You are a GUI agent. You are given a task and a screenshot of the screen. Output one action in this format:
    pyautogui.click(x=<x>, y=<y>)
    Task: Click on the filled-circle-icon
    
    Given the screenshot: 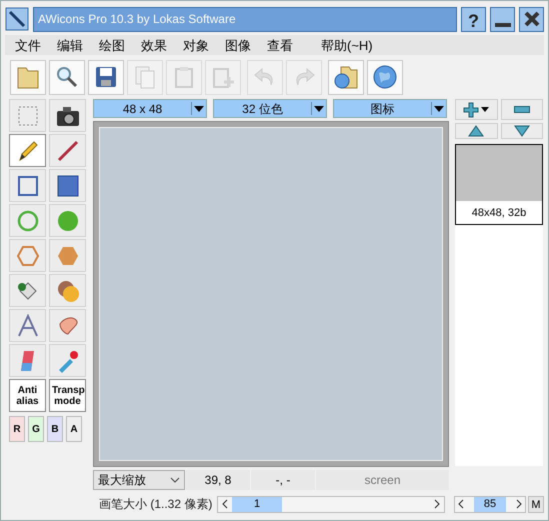 What is the action you would take?
    pyautogui.click(x=68, y=220)
    